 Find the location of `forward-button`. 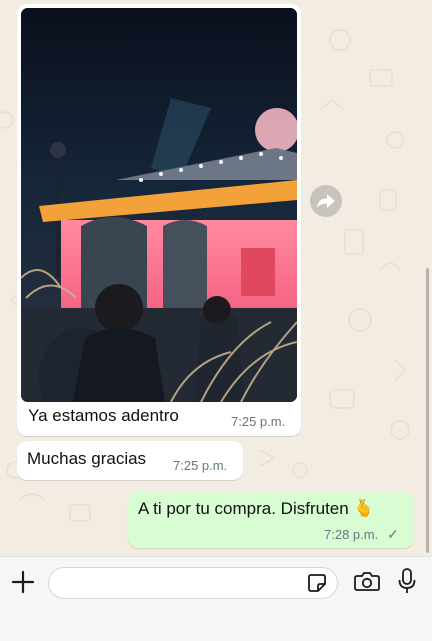

forward-button is located at coordinates (326, 201).